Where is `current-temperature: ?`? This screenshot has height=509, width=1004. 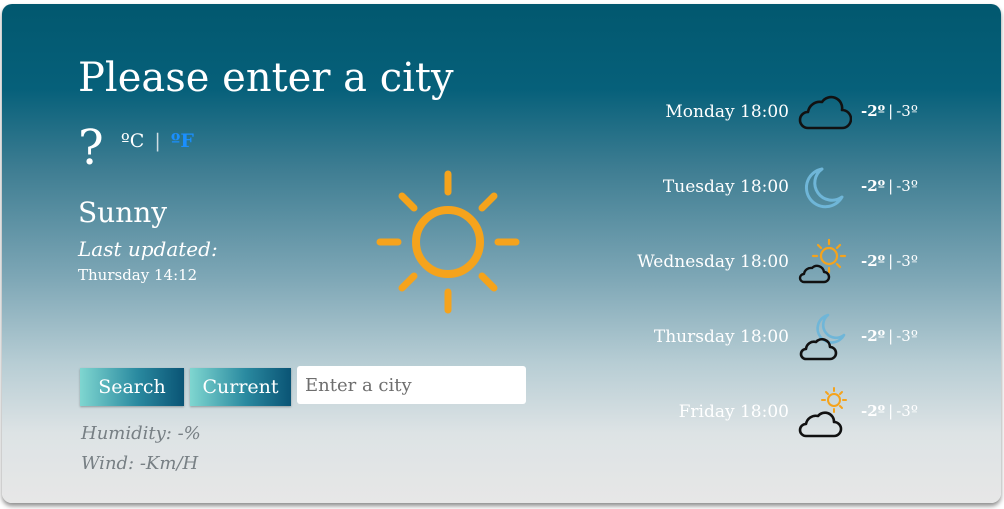
current-temperature: ? is located at coordinates (91, 148).